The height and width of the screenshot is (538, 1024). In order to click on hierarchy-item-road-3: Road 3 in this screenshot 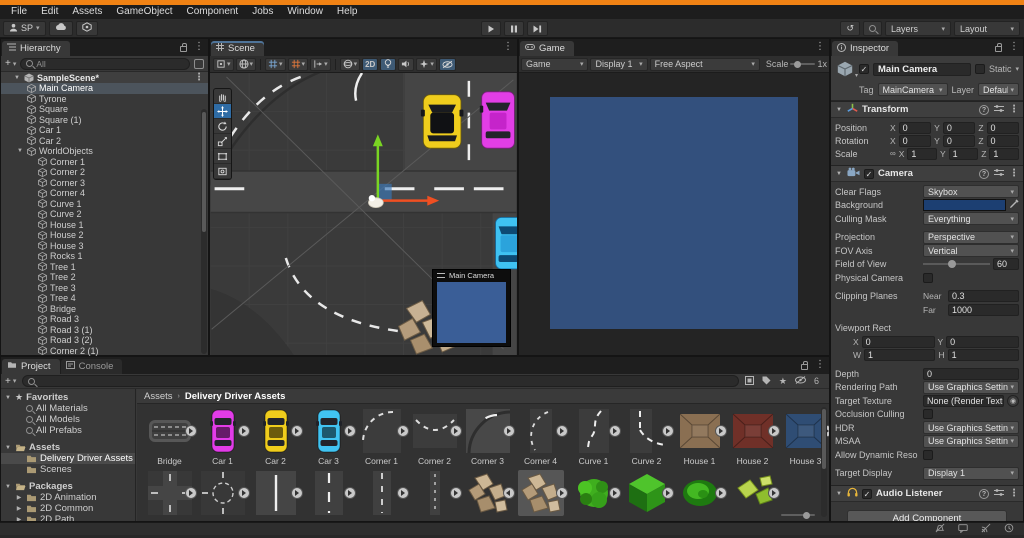, I will do `click(104, 319)`.